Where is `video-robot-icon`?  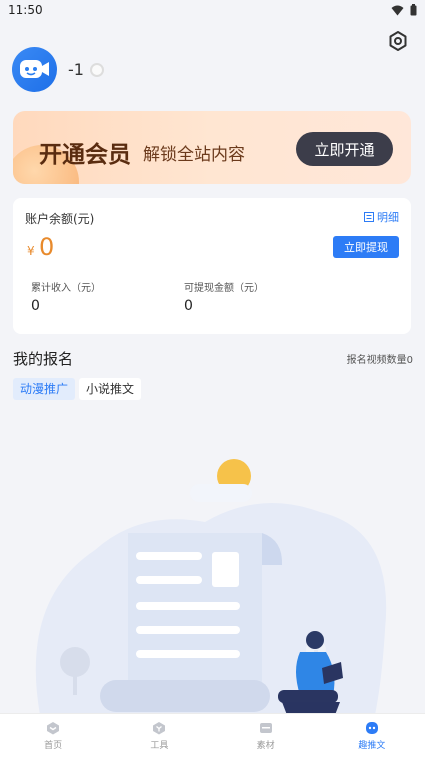 video-robot-icon is located at coordinates (34, 68).